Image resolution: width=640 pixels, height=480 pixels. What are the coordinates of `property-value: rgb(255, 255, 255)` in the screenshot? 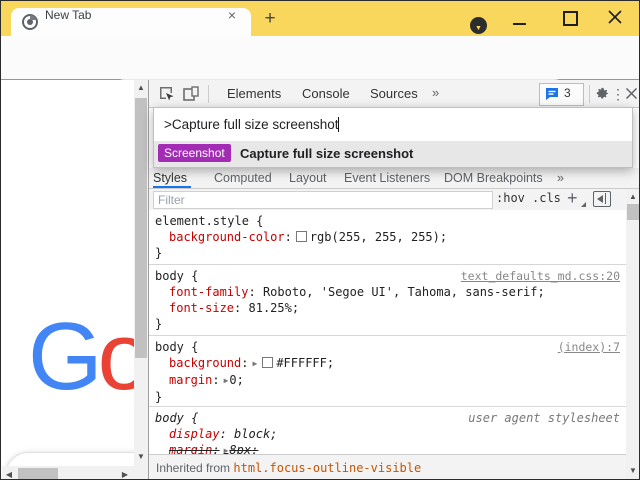 It's located at (375, 237).